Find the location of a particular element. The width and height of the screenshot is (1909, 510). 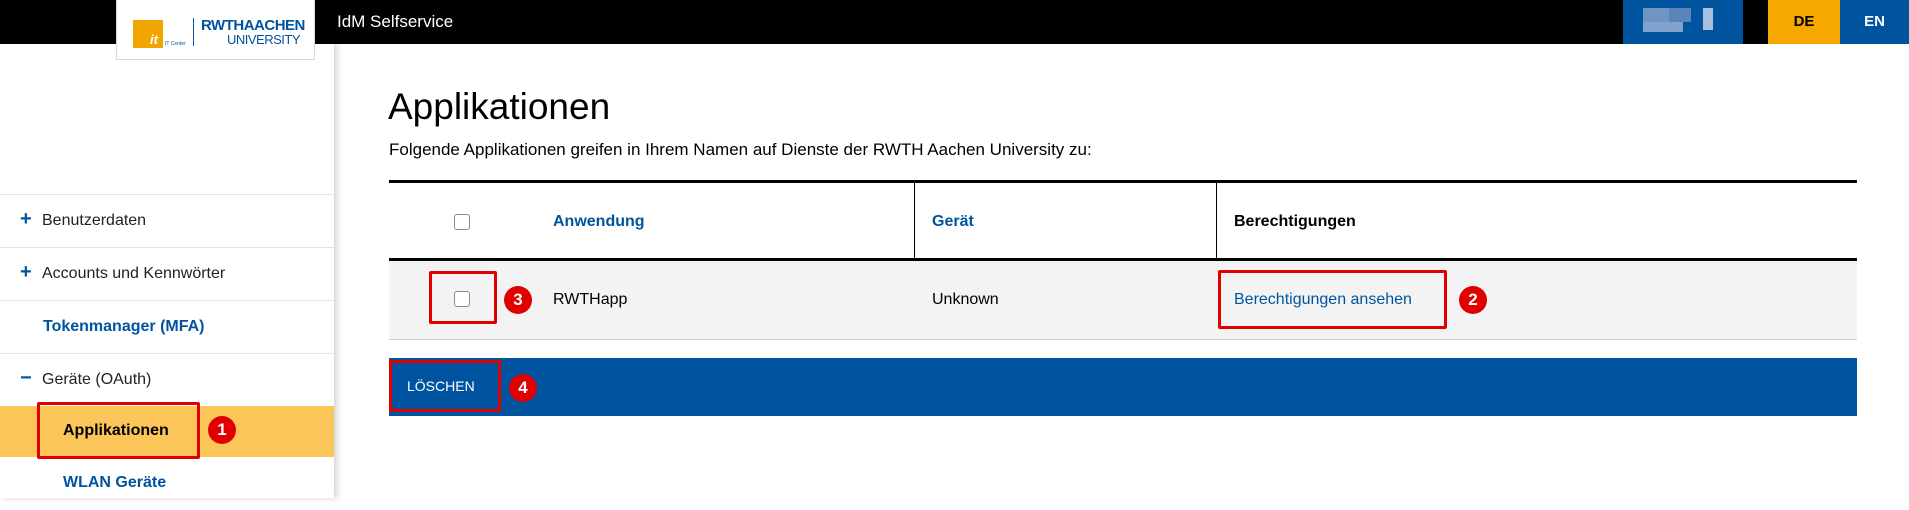

cell-anwendung: RWTHapp is located at coordinates (590, 299).